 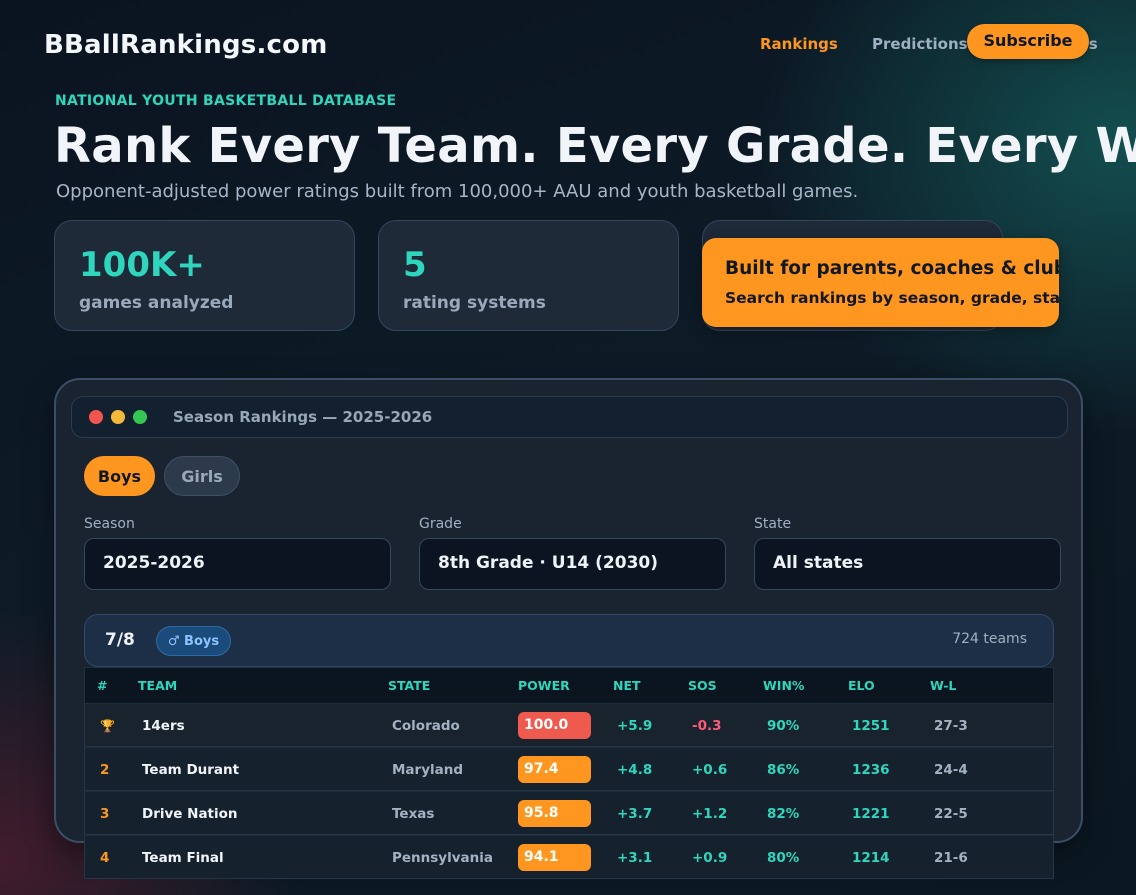 I want to click on grade-short-label: 7/8, so click(x=120, y=640).